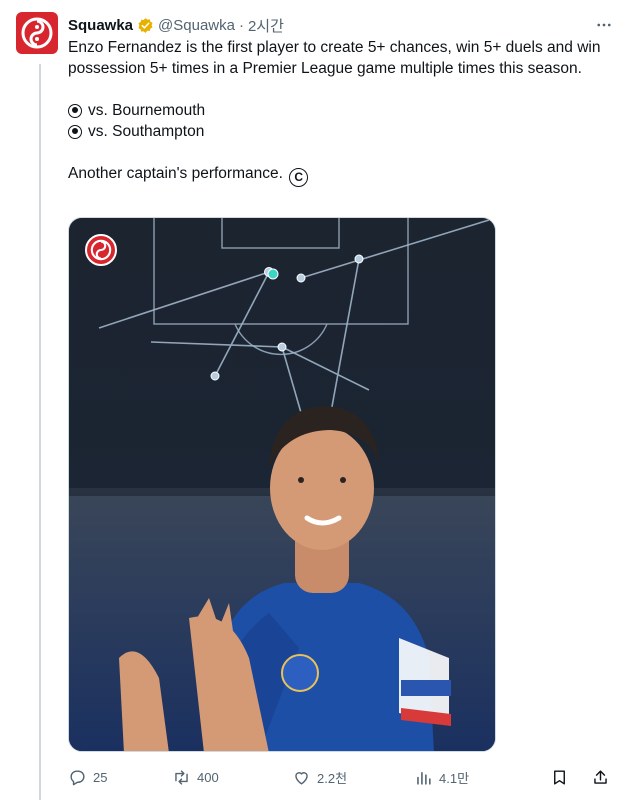  What do you see at coordinates (600, 776) in the screenshot?
I see `share-icon` at bounding box center [600, 776].